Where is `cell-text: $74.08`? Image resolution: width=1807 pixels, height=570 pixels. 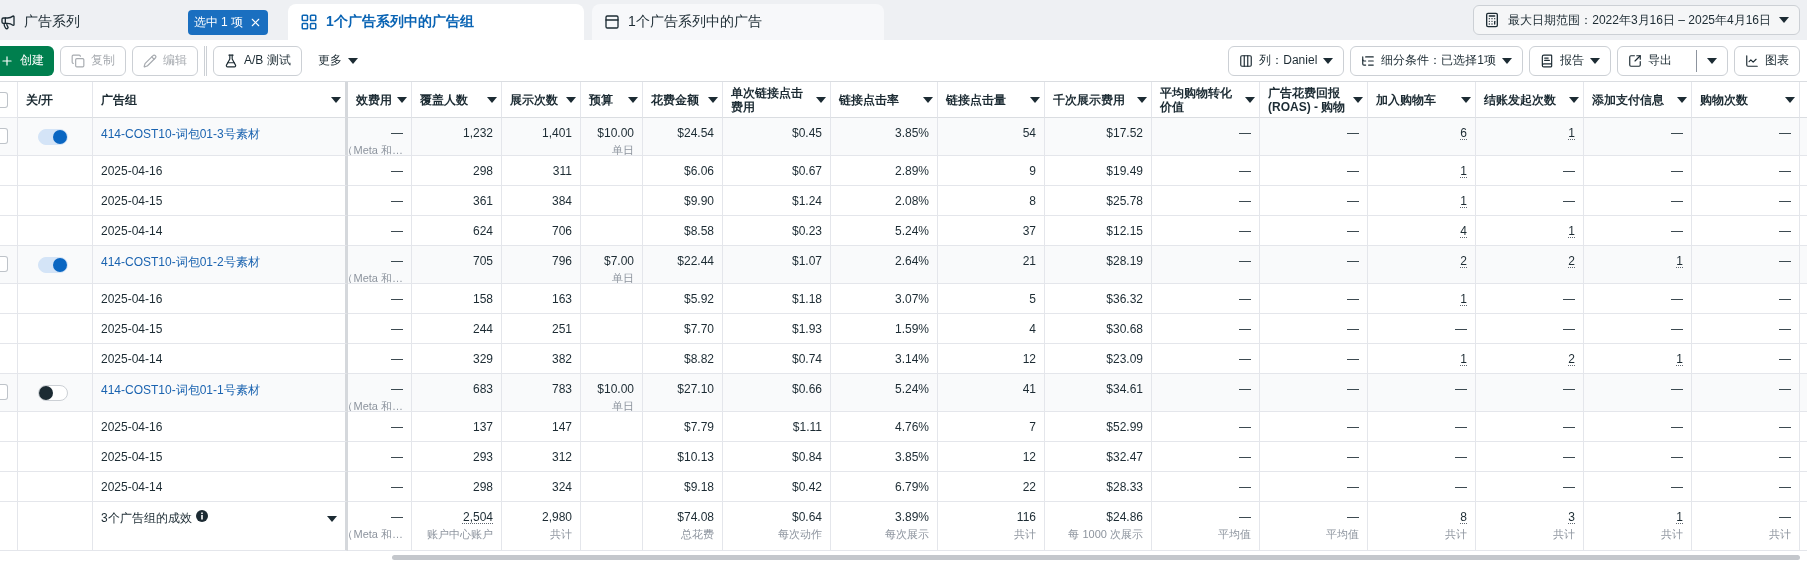 cell-text: $74.08 is located at coordinates (695, 517).